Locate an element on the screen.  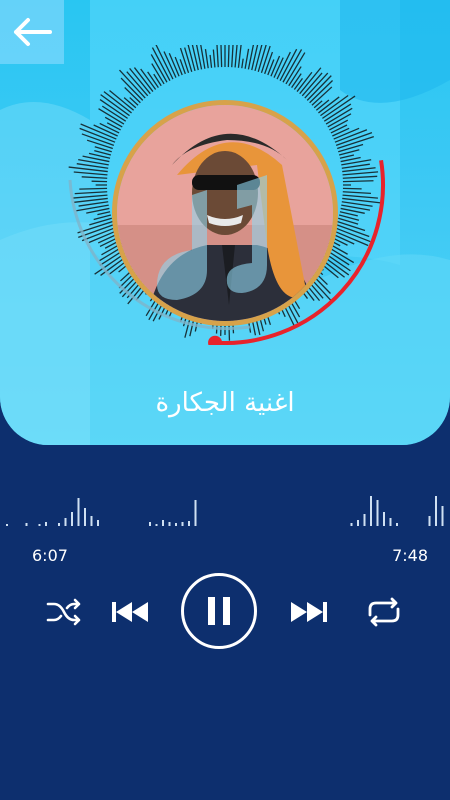
skip-previous-icon is located at coordinates (130, 612).